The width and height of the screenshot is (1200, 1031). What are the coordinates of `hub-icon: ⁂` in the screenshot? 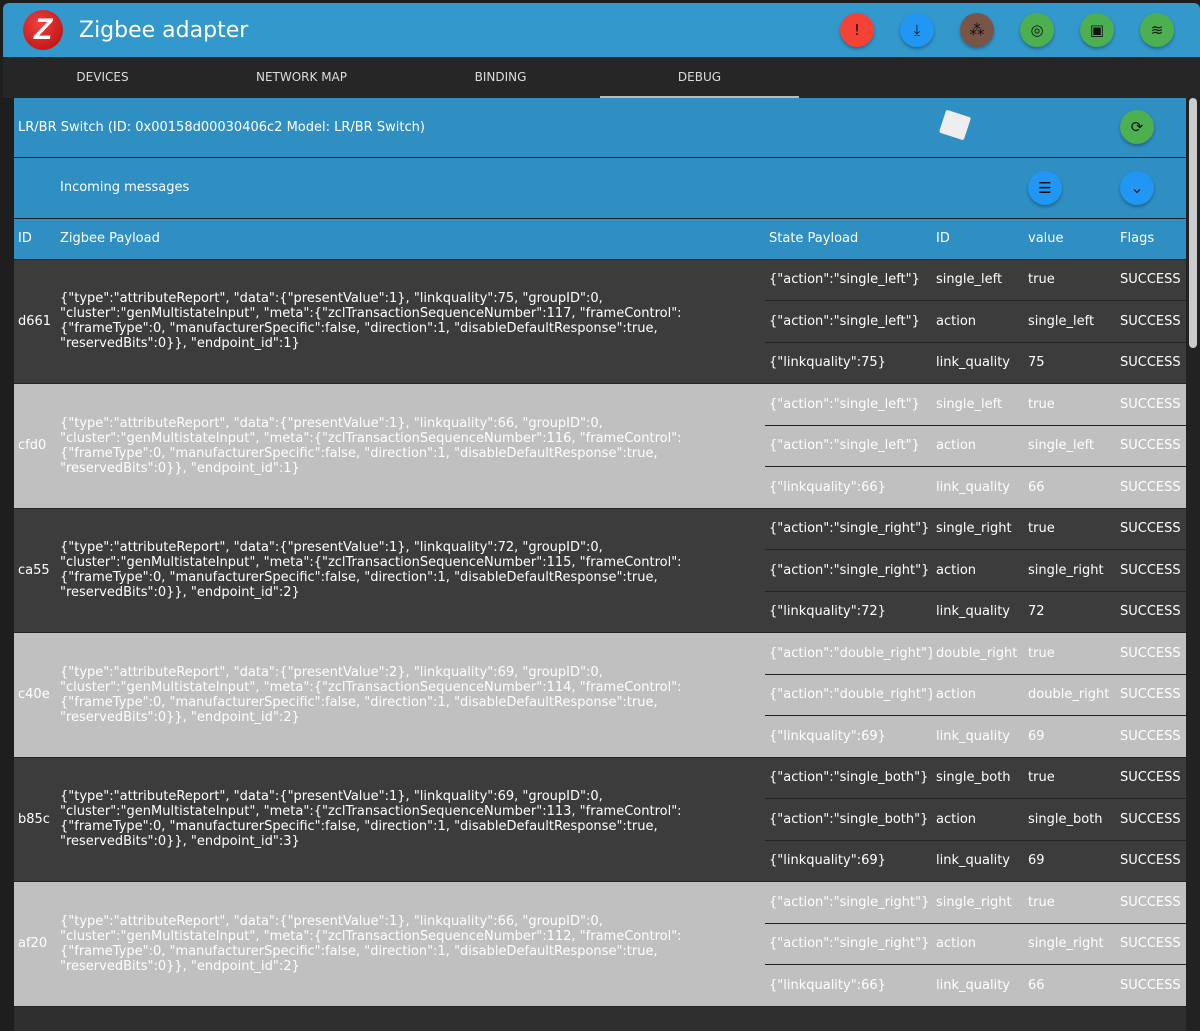 It's located at (977, 30).